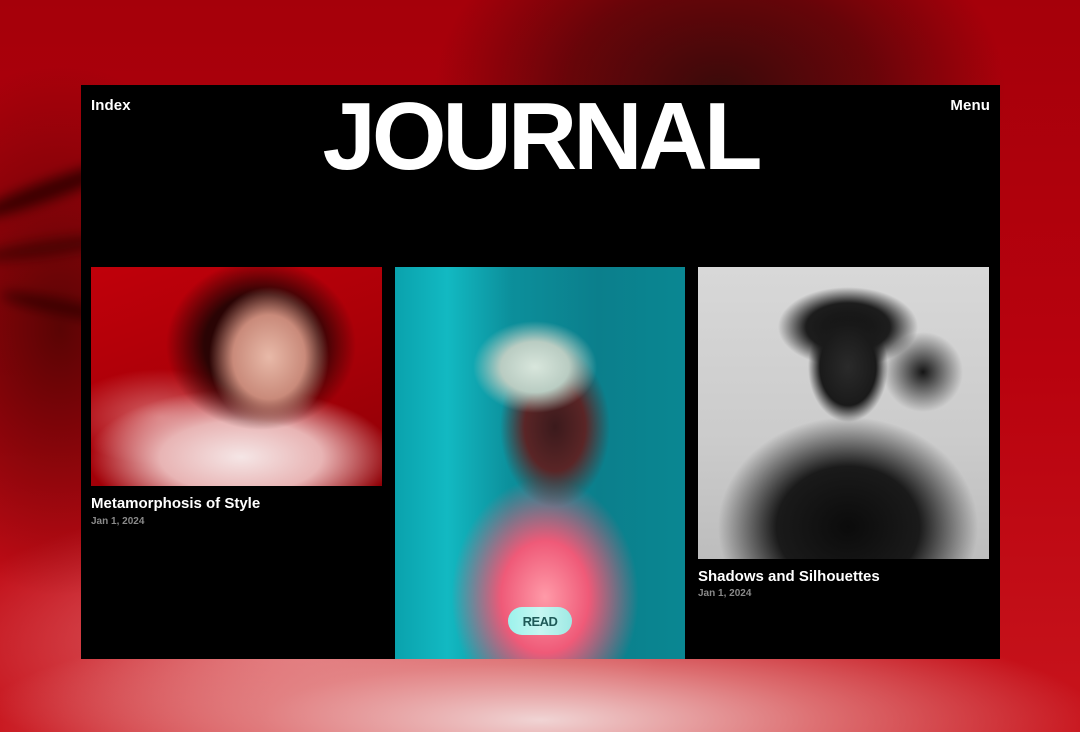  I want to click on article-card-metamorphosis: Metamorphosis of Style Jan 1, 2024, so click(236, 397).